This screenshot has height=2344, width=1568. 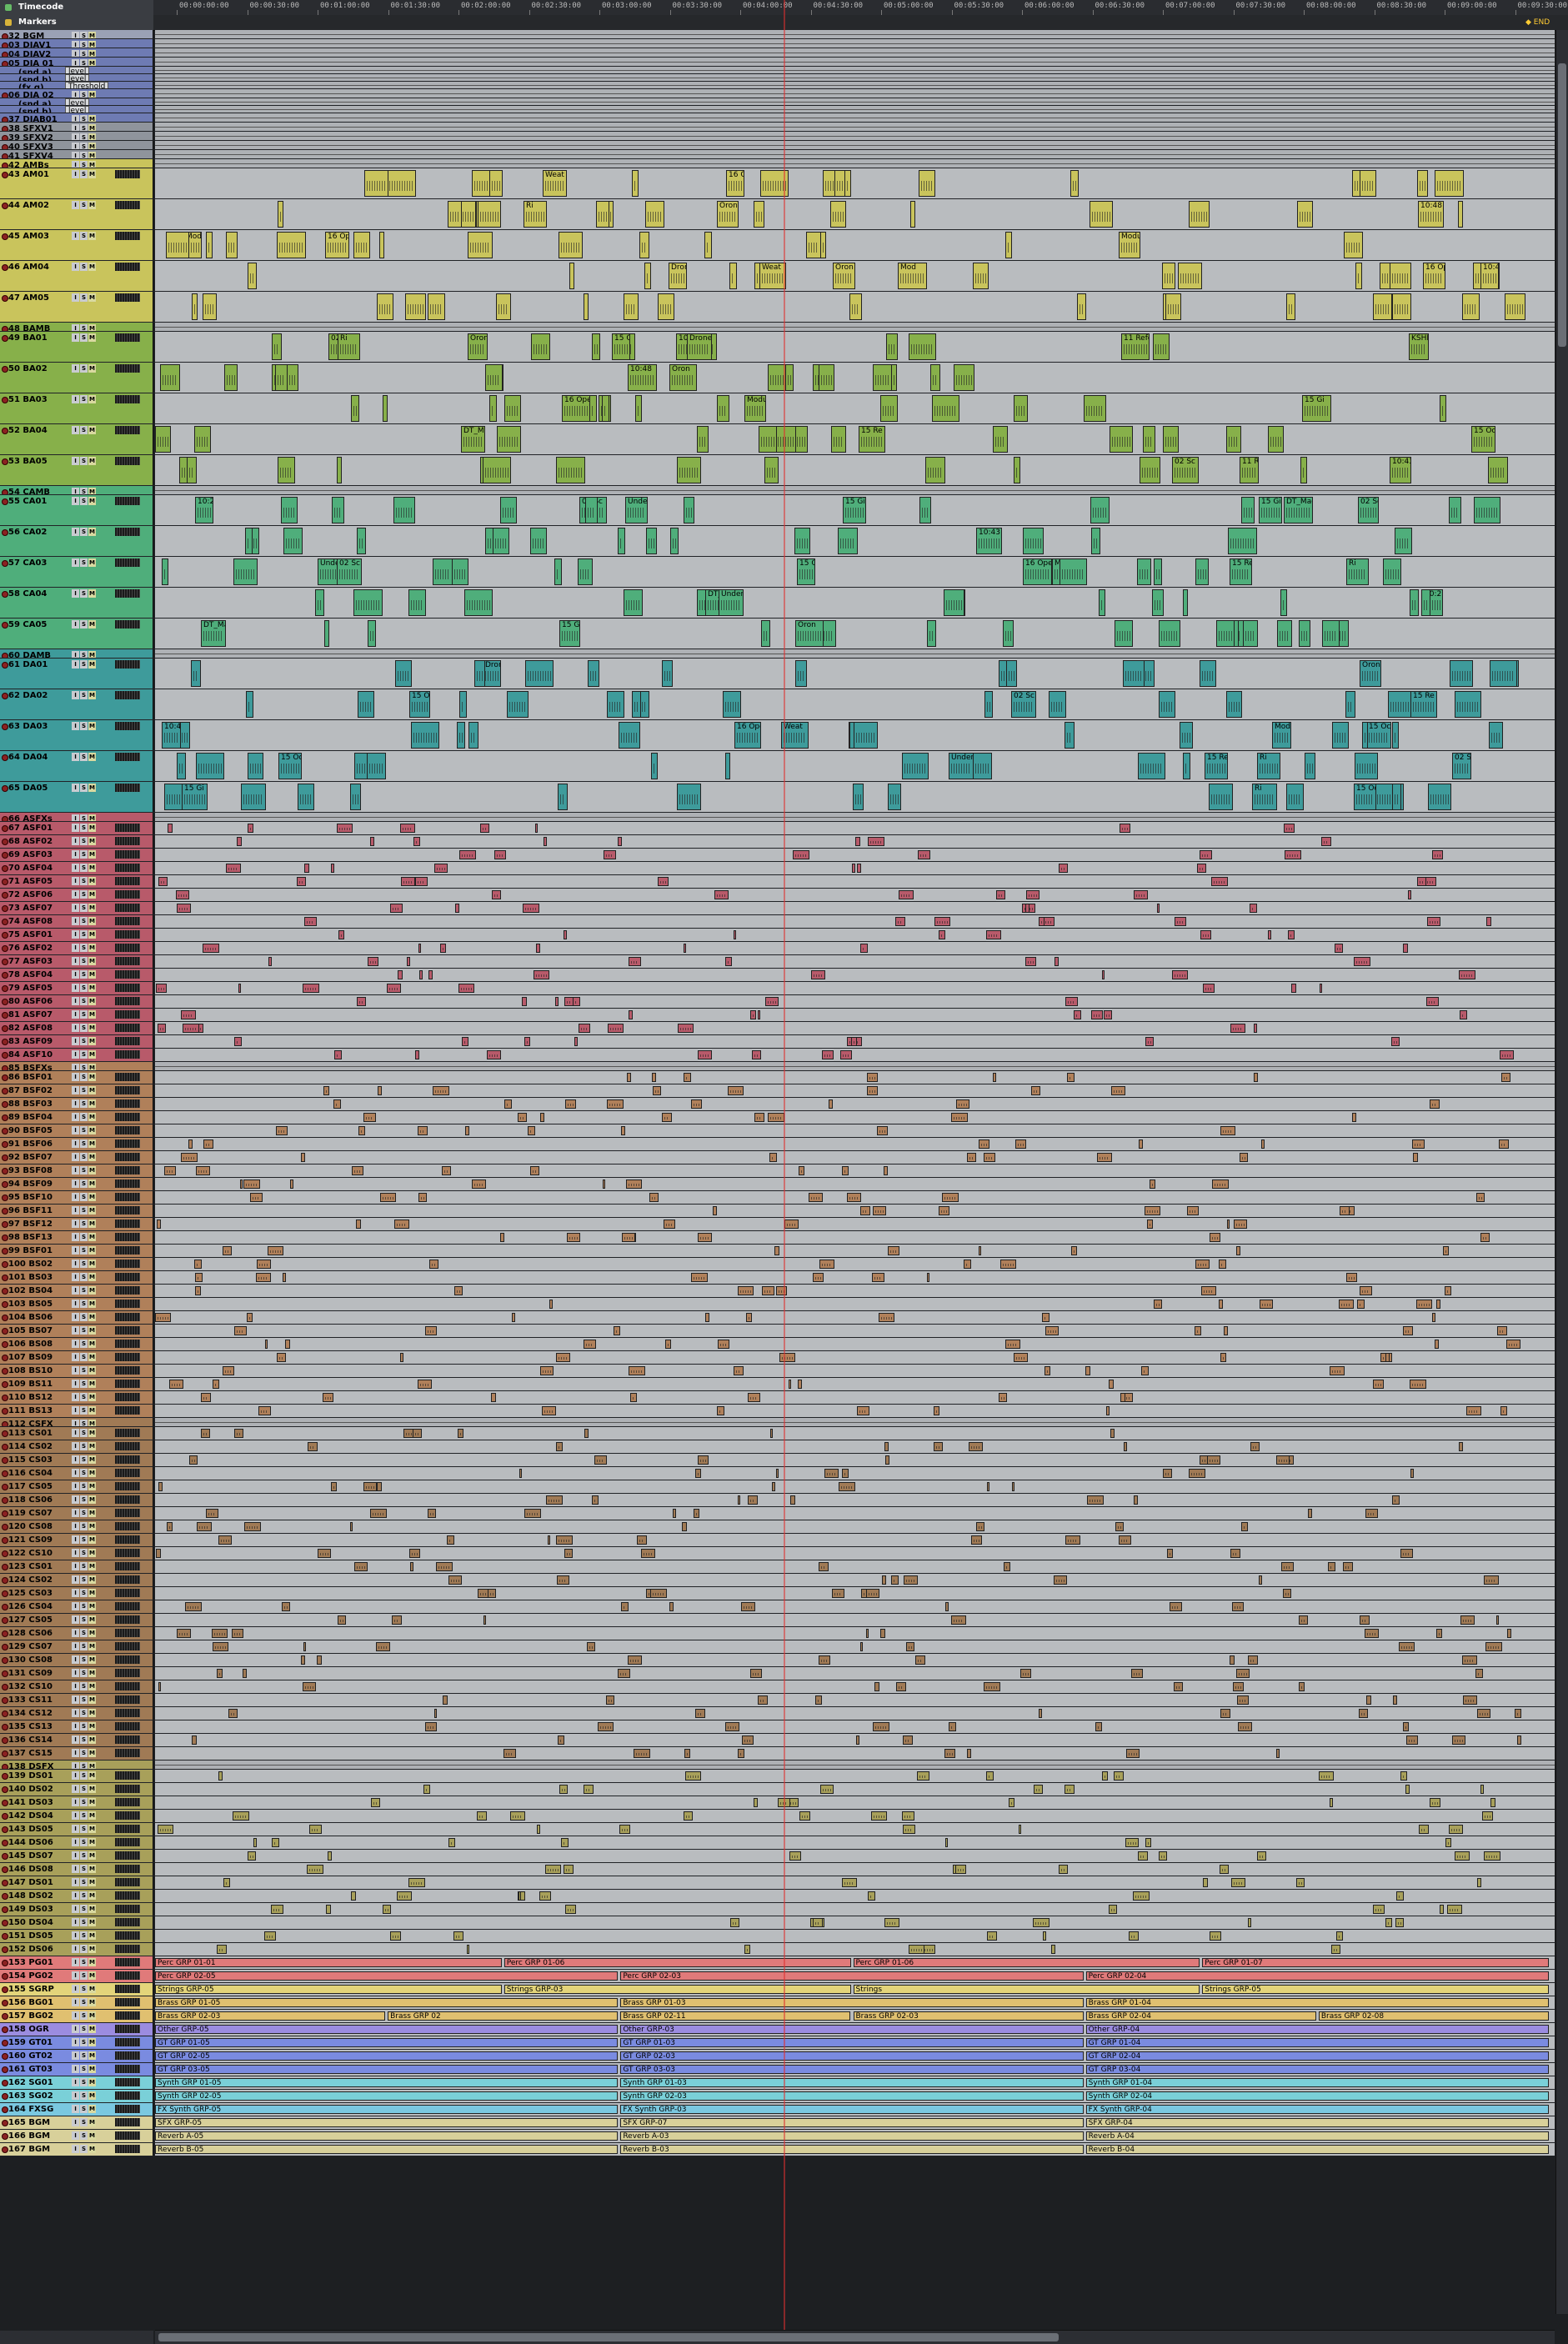 I want to click on region-clip: Drone, so click(x=678, y=276).